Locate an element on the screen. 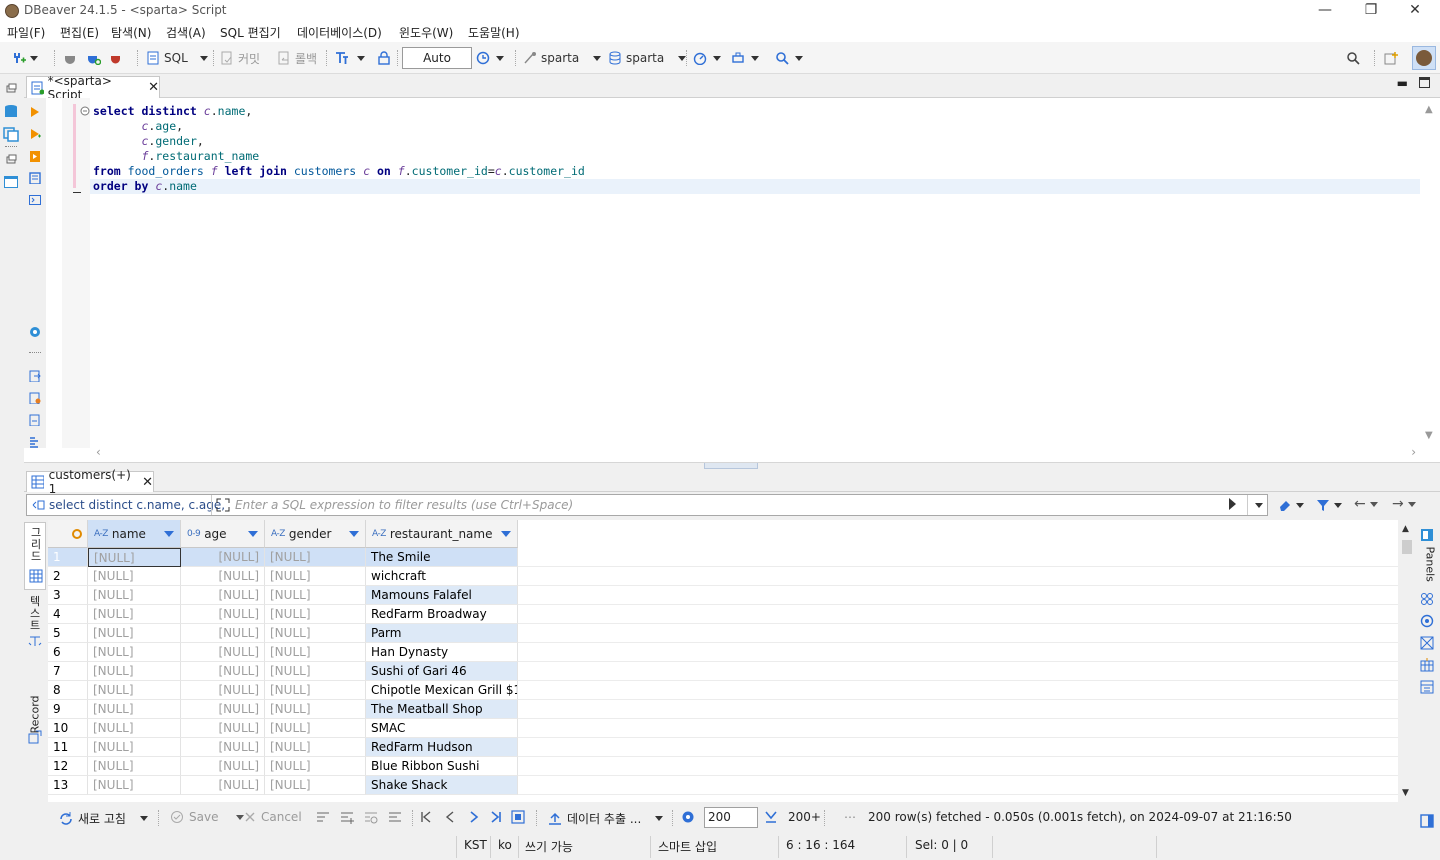 Image resolution: width=1440 pixels, height=860 pixels. value-viewer-icon is located at coordinates (1427, 643).